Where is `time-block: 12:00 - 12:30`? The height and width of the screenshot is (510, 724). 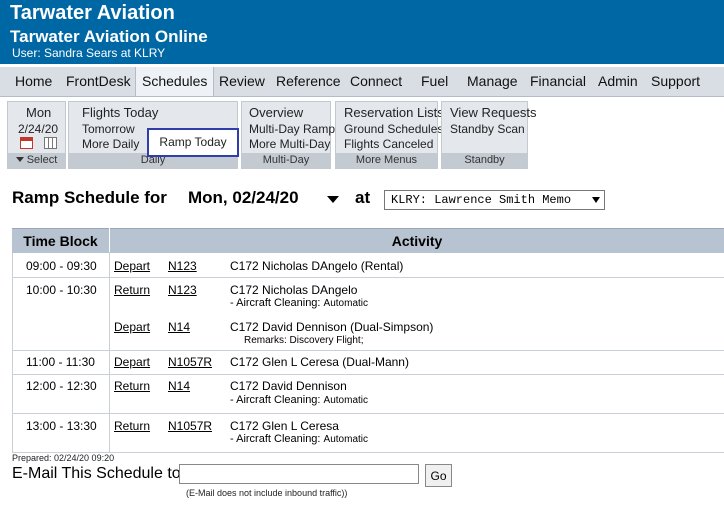
time-block: 12:00 - 12:30 is located at coordinates (61, 386).